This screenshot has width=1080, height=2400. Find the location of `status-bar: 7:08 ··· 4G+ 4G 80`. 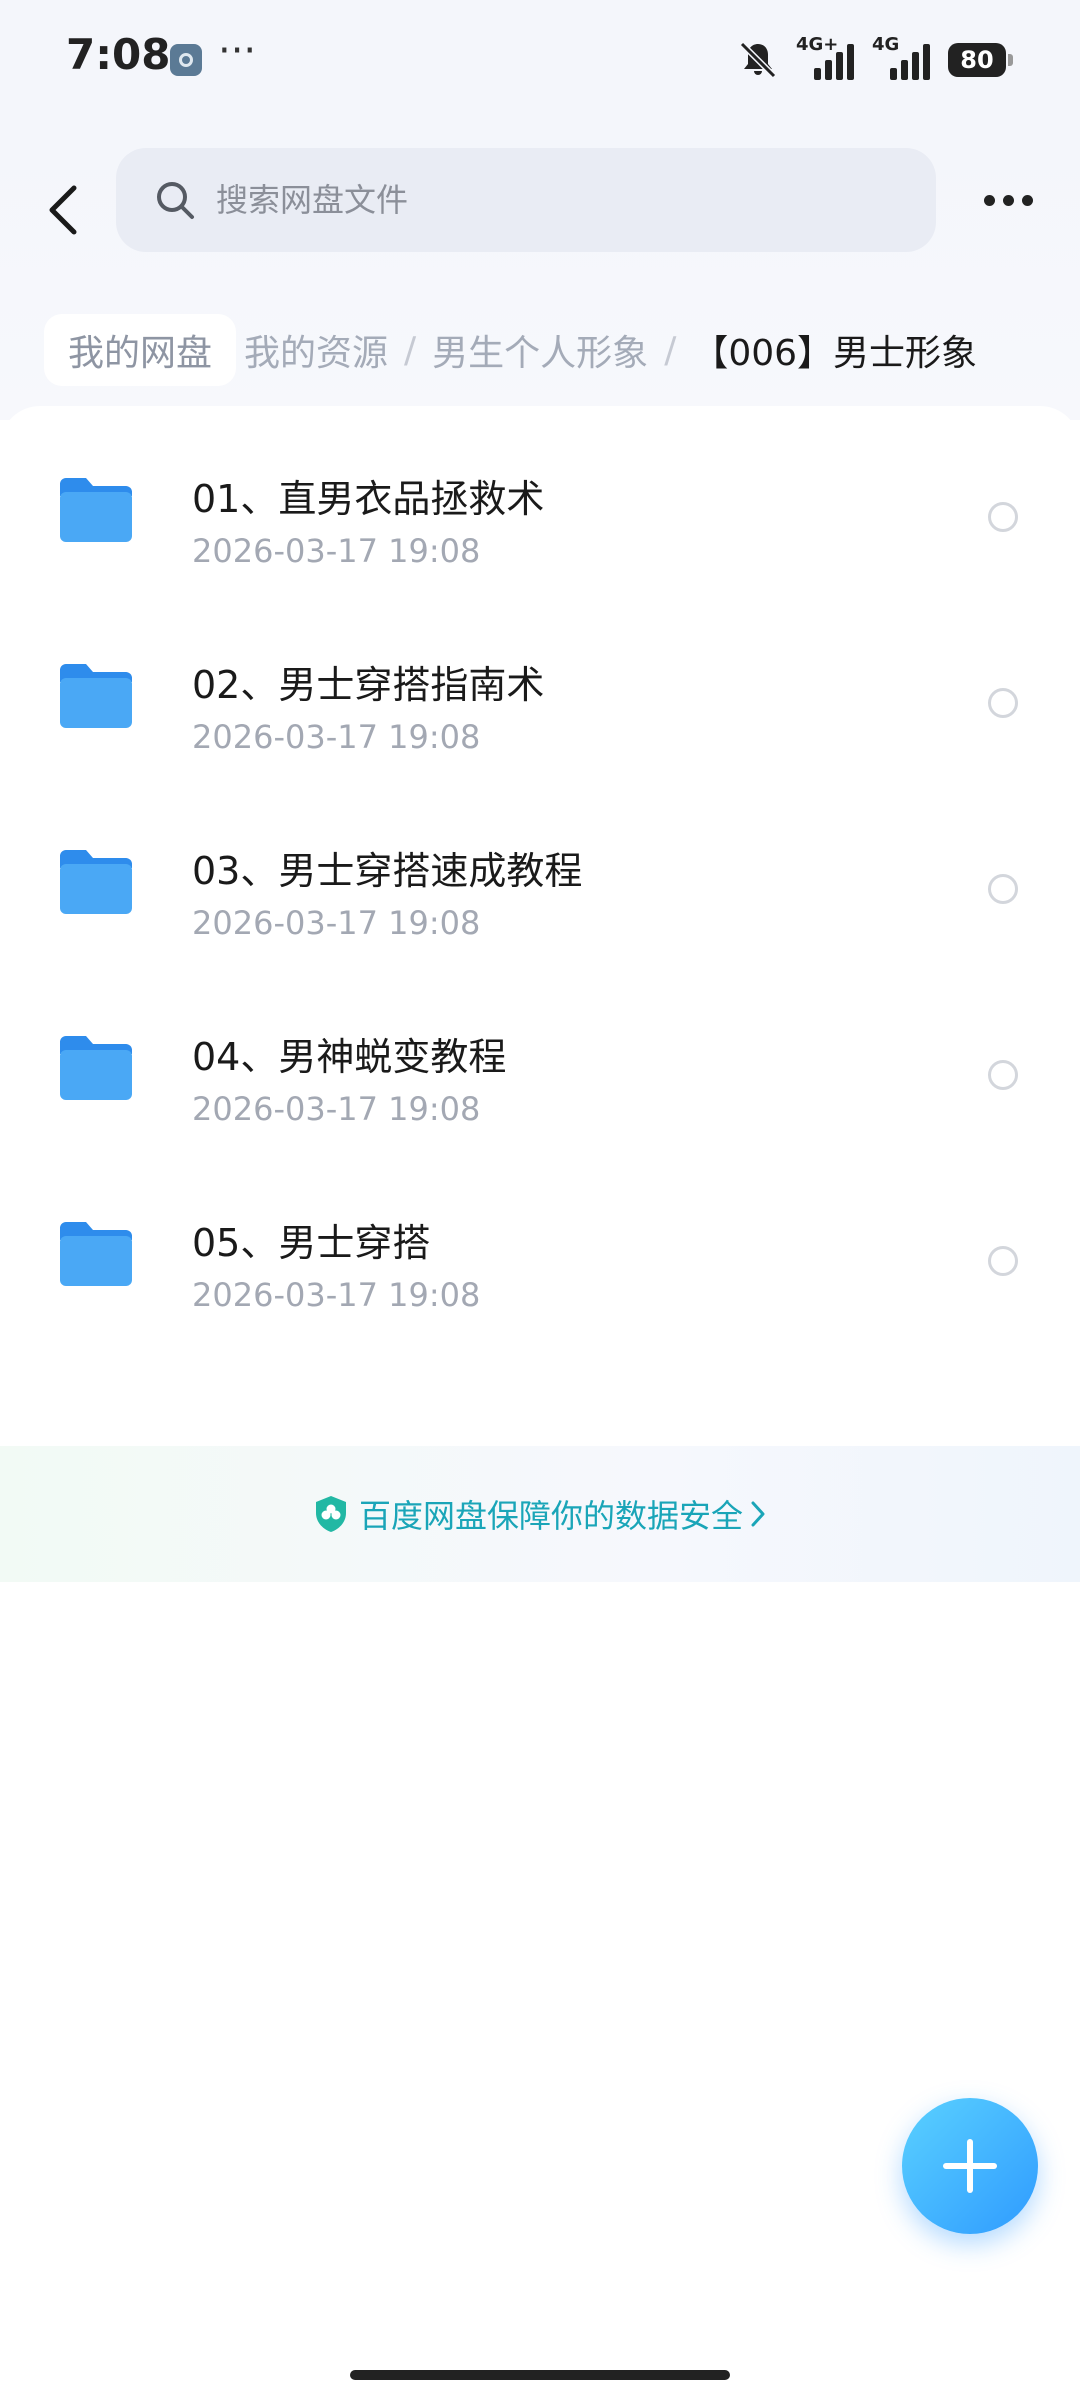

status-bar: 7:08 ··· 4G+ 4G 80 is located at coordinates (540, 60).